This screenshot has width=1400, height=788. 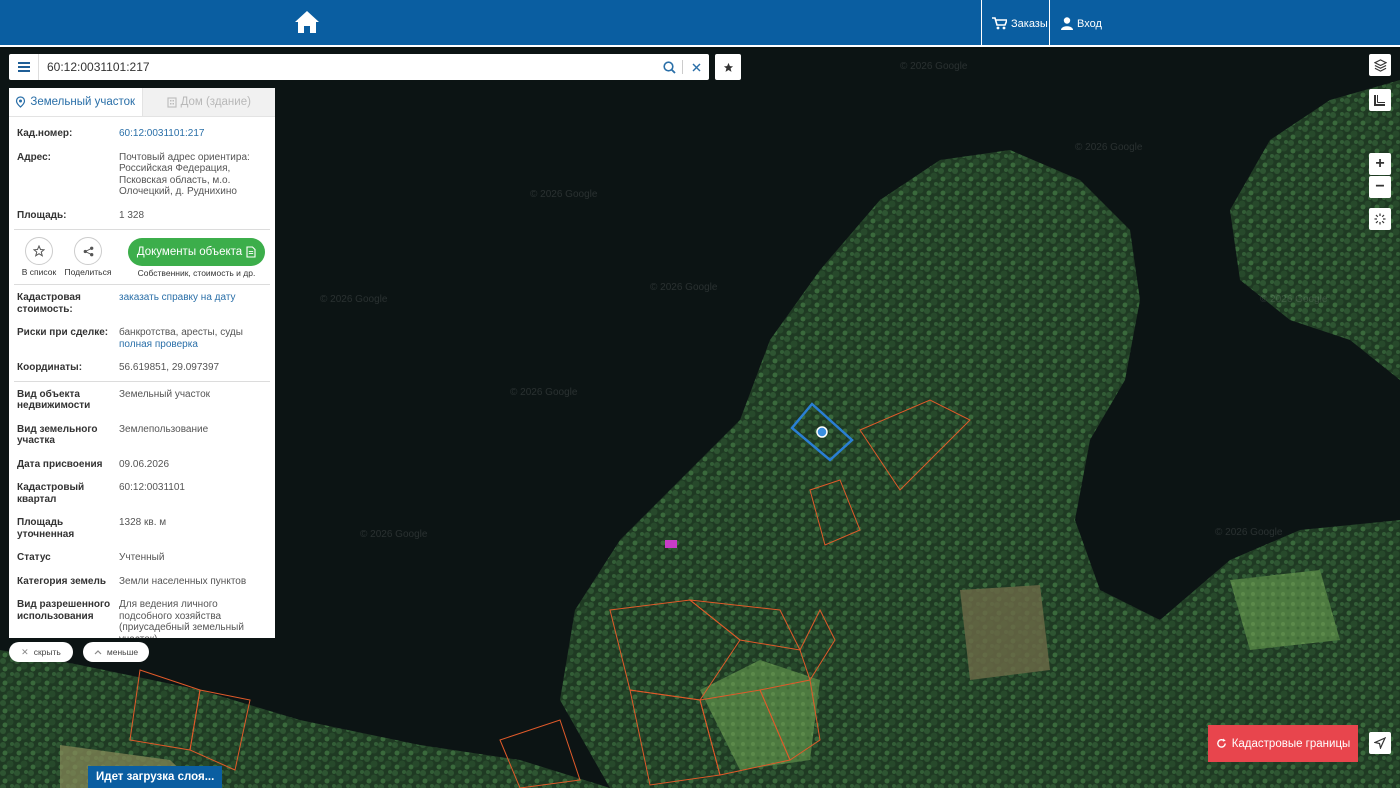 What do you see at coordinates (1029, 23) in the screenshot?
I see `orders-label: Заказы` at bounding box center [1029, 23].